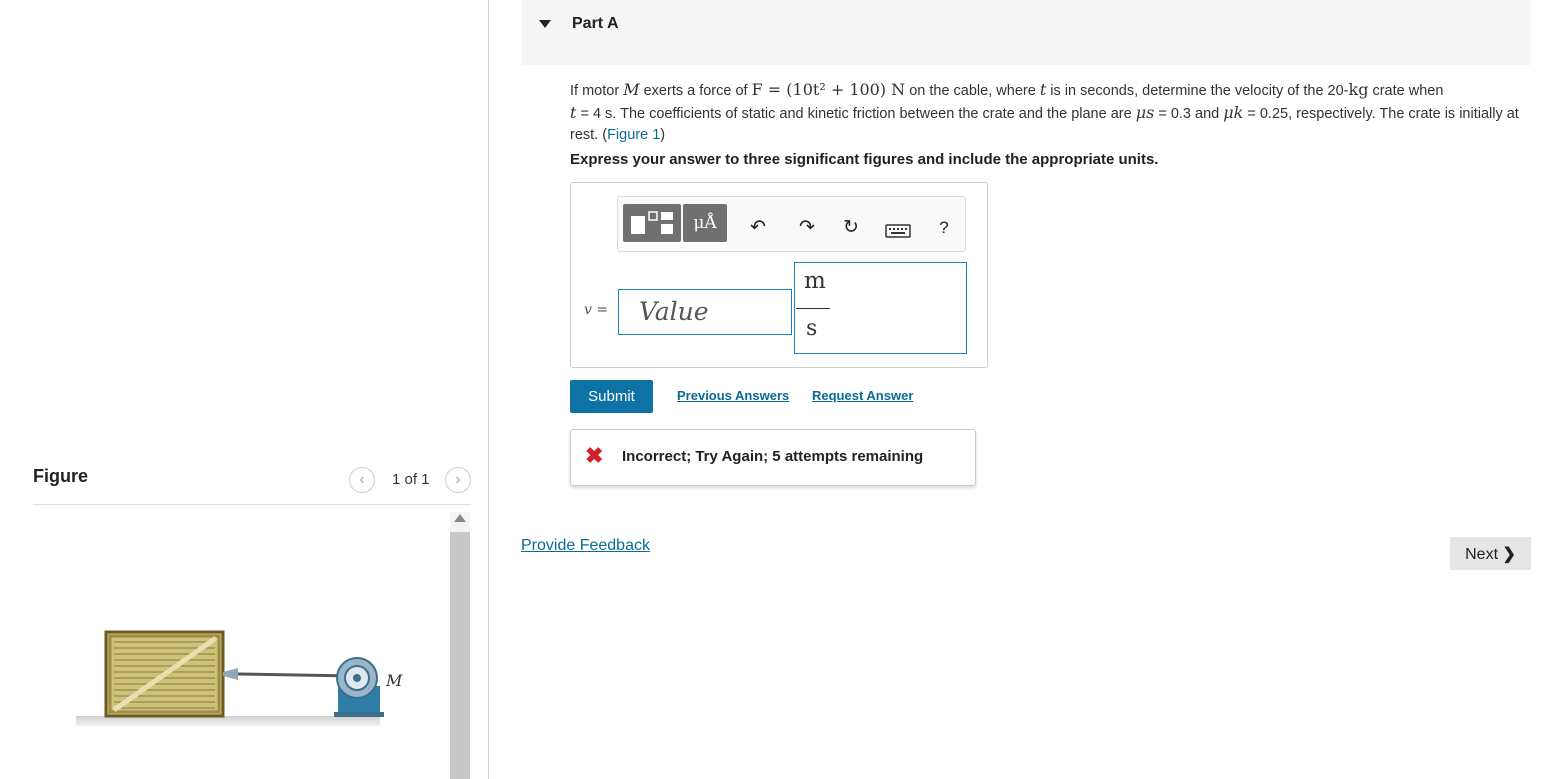  Describe the element at coordinates (585, 546) in the screenshot. I see `provide-feedback-link: Provide Feedback` at that location.